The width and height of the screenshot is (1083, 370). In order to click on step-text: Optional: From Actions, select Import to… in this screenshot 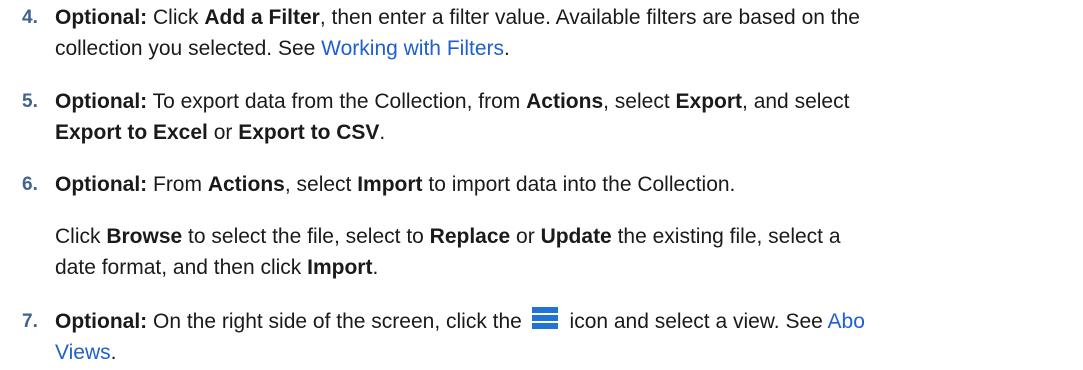, I will do `click(395, 184)`.